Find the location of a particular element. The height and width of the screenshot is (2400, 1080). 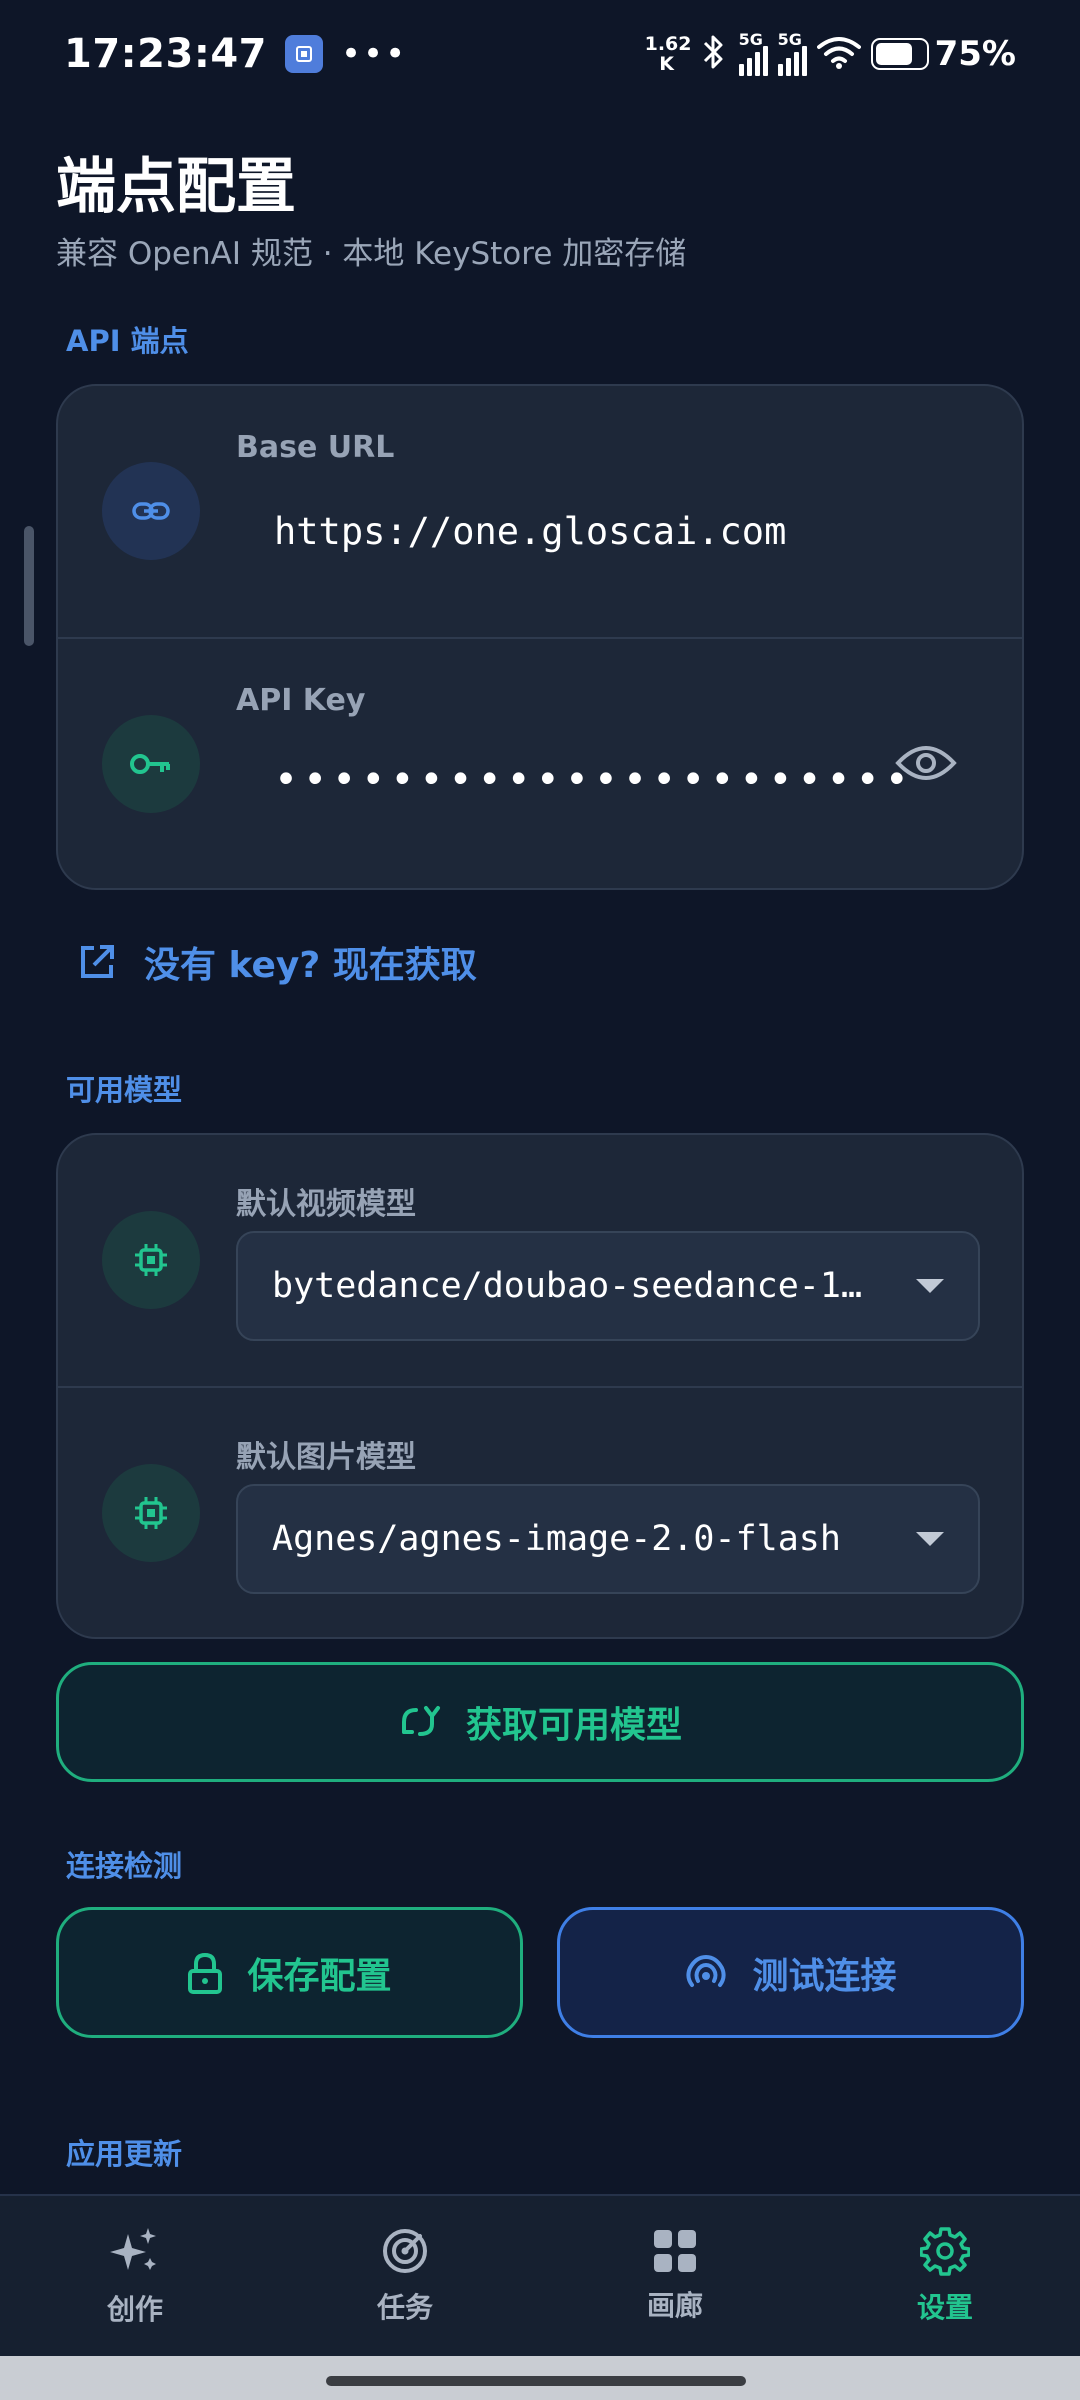

test-connection-label: 测试连接 is located at coordinates (824, 1976).